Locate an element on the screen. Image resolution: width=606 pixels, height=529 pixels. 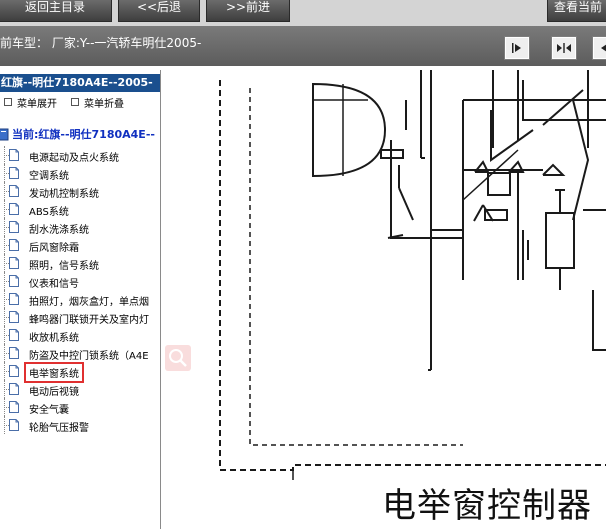
tree-item: 安全气囊 is located at coordinates (80, 407).